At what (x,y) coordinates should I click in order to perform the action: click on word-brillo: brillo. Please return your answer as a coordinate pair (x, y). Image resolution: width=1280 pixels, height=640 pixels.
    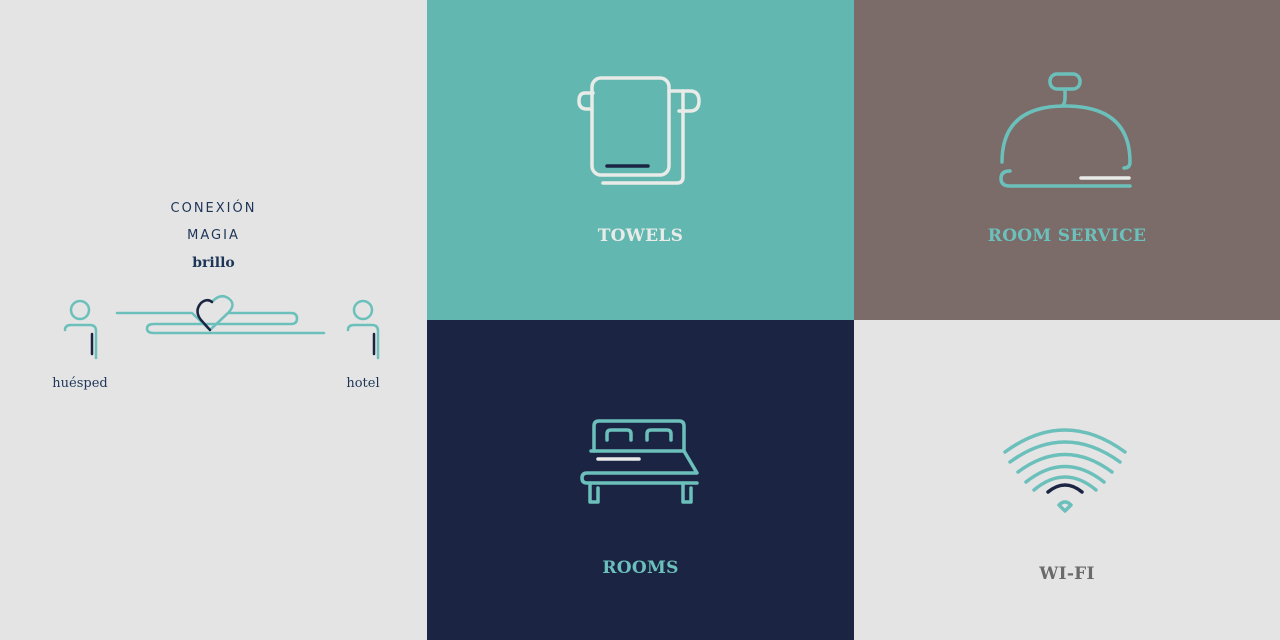
    Looking at the image, I should click on (213, 263).